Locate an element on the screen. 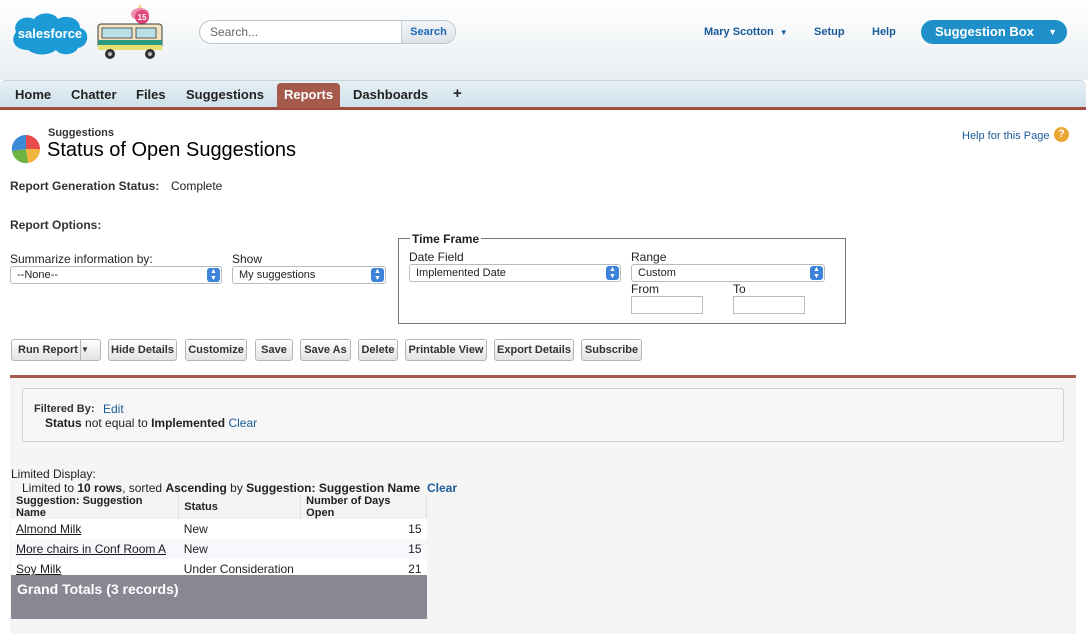 Image resolution: width=1088 pixels, height=634 pixels. user-menu: Mary Scotton ▼ is located at coordinates (746, 32).